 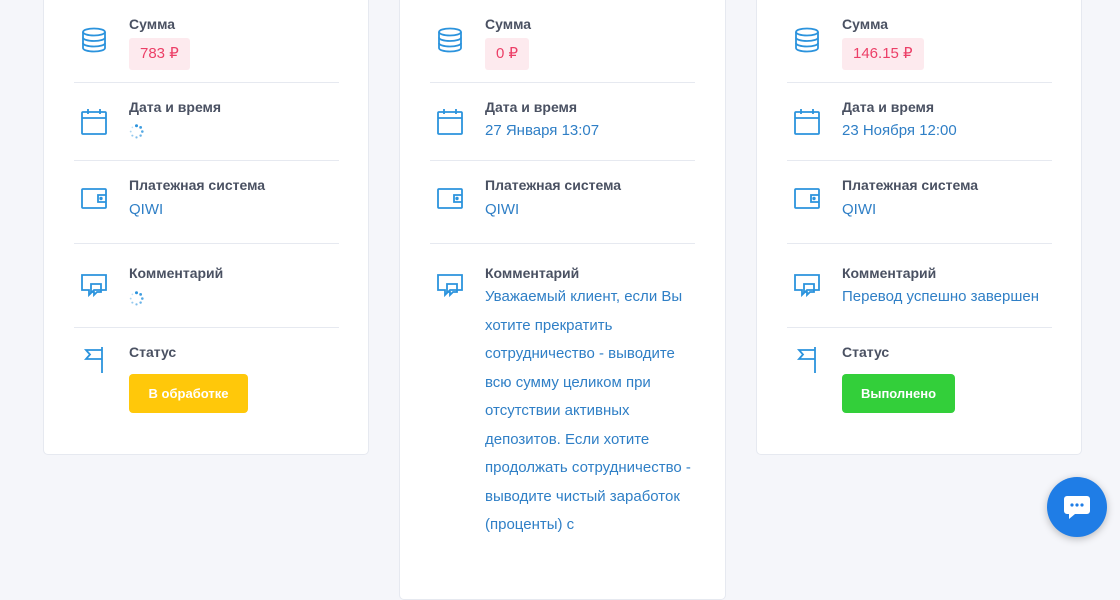 I want to click on comment-value: Перевод успешно завершен, so click(x=941, y=296).